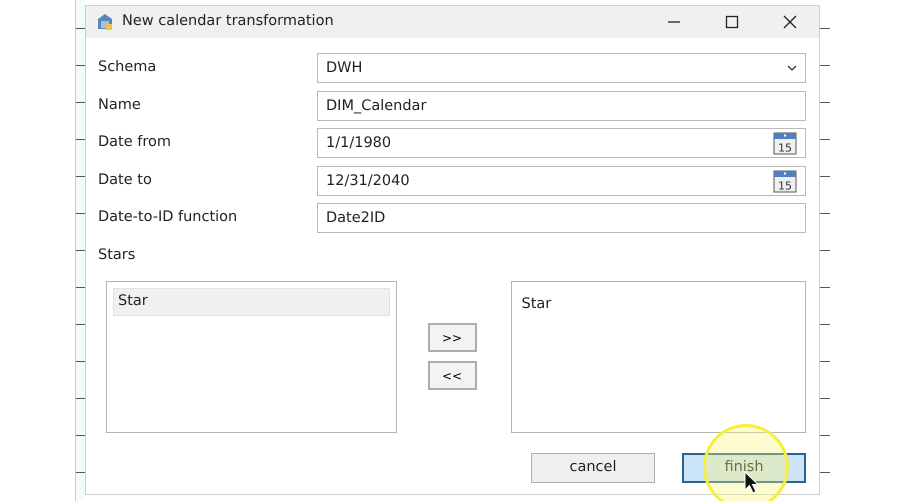  What do you see at coordinates (228, 22) in the screenshot?
I see `window-title: New calendar transformation` at bounding box center [228, 22].